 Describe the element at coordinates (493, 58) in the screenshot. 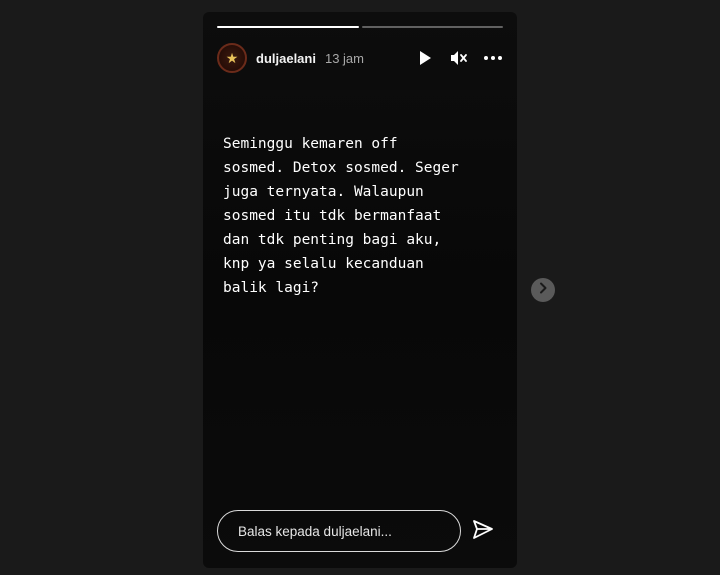

I see `more-icon` at that location.